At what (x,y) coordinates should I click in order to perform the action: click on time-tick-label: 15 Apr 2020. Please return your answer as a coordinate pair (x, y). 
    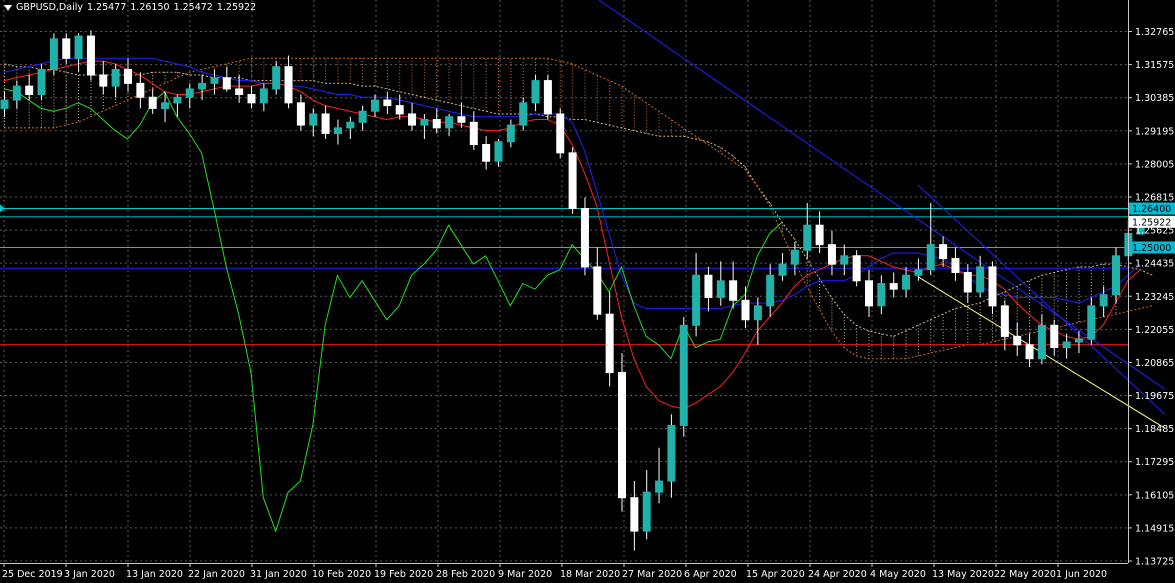
    Looking at the image, I should click on (775, 574).